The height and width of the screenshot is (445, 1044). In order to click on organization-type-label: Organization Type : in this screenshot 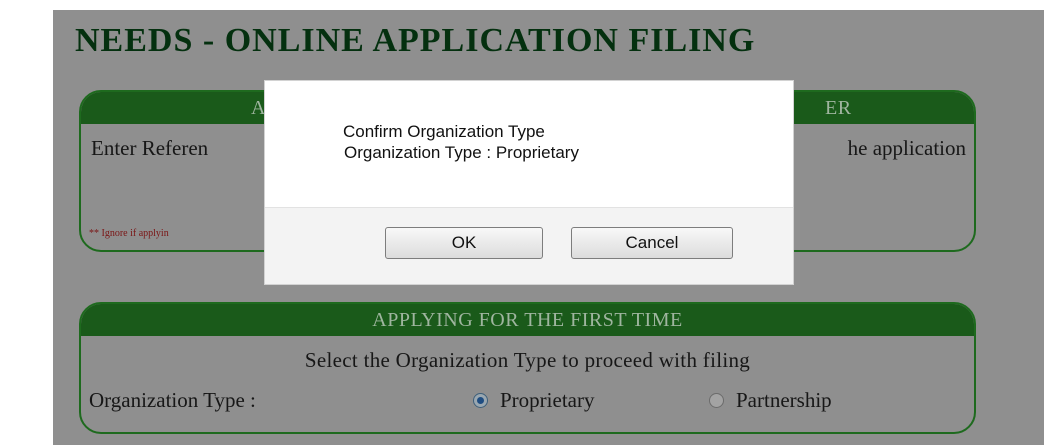, I will do `click(172, 400)`.